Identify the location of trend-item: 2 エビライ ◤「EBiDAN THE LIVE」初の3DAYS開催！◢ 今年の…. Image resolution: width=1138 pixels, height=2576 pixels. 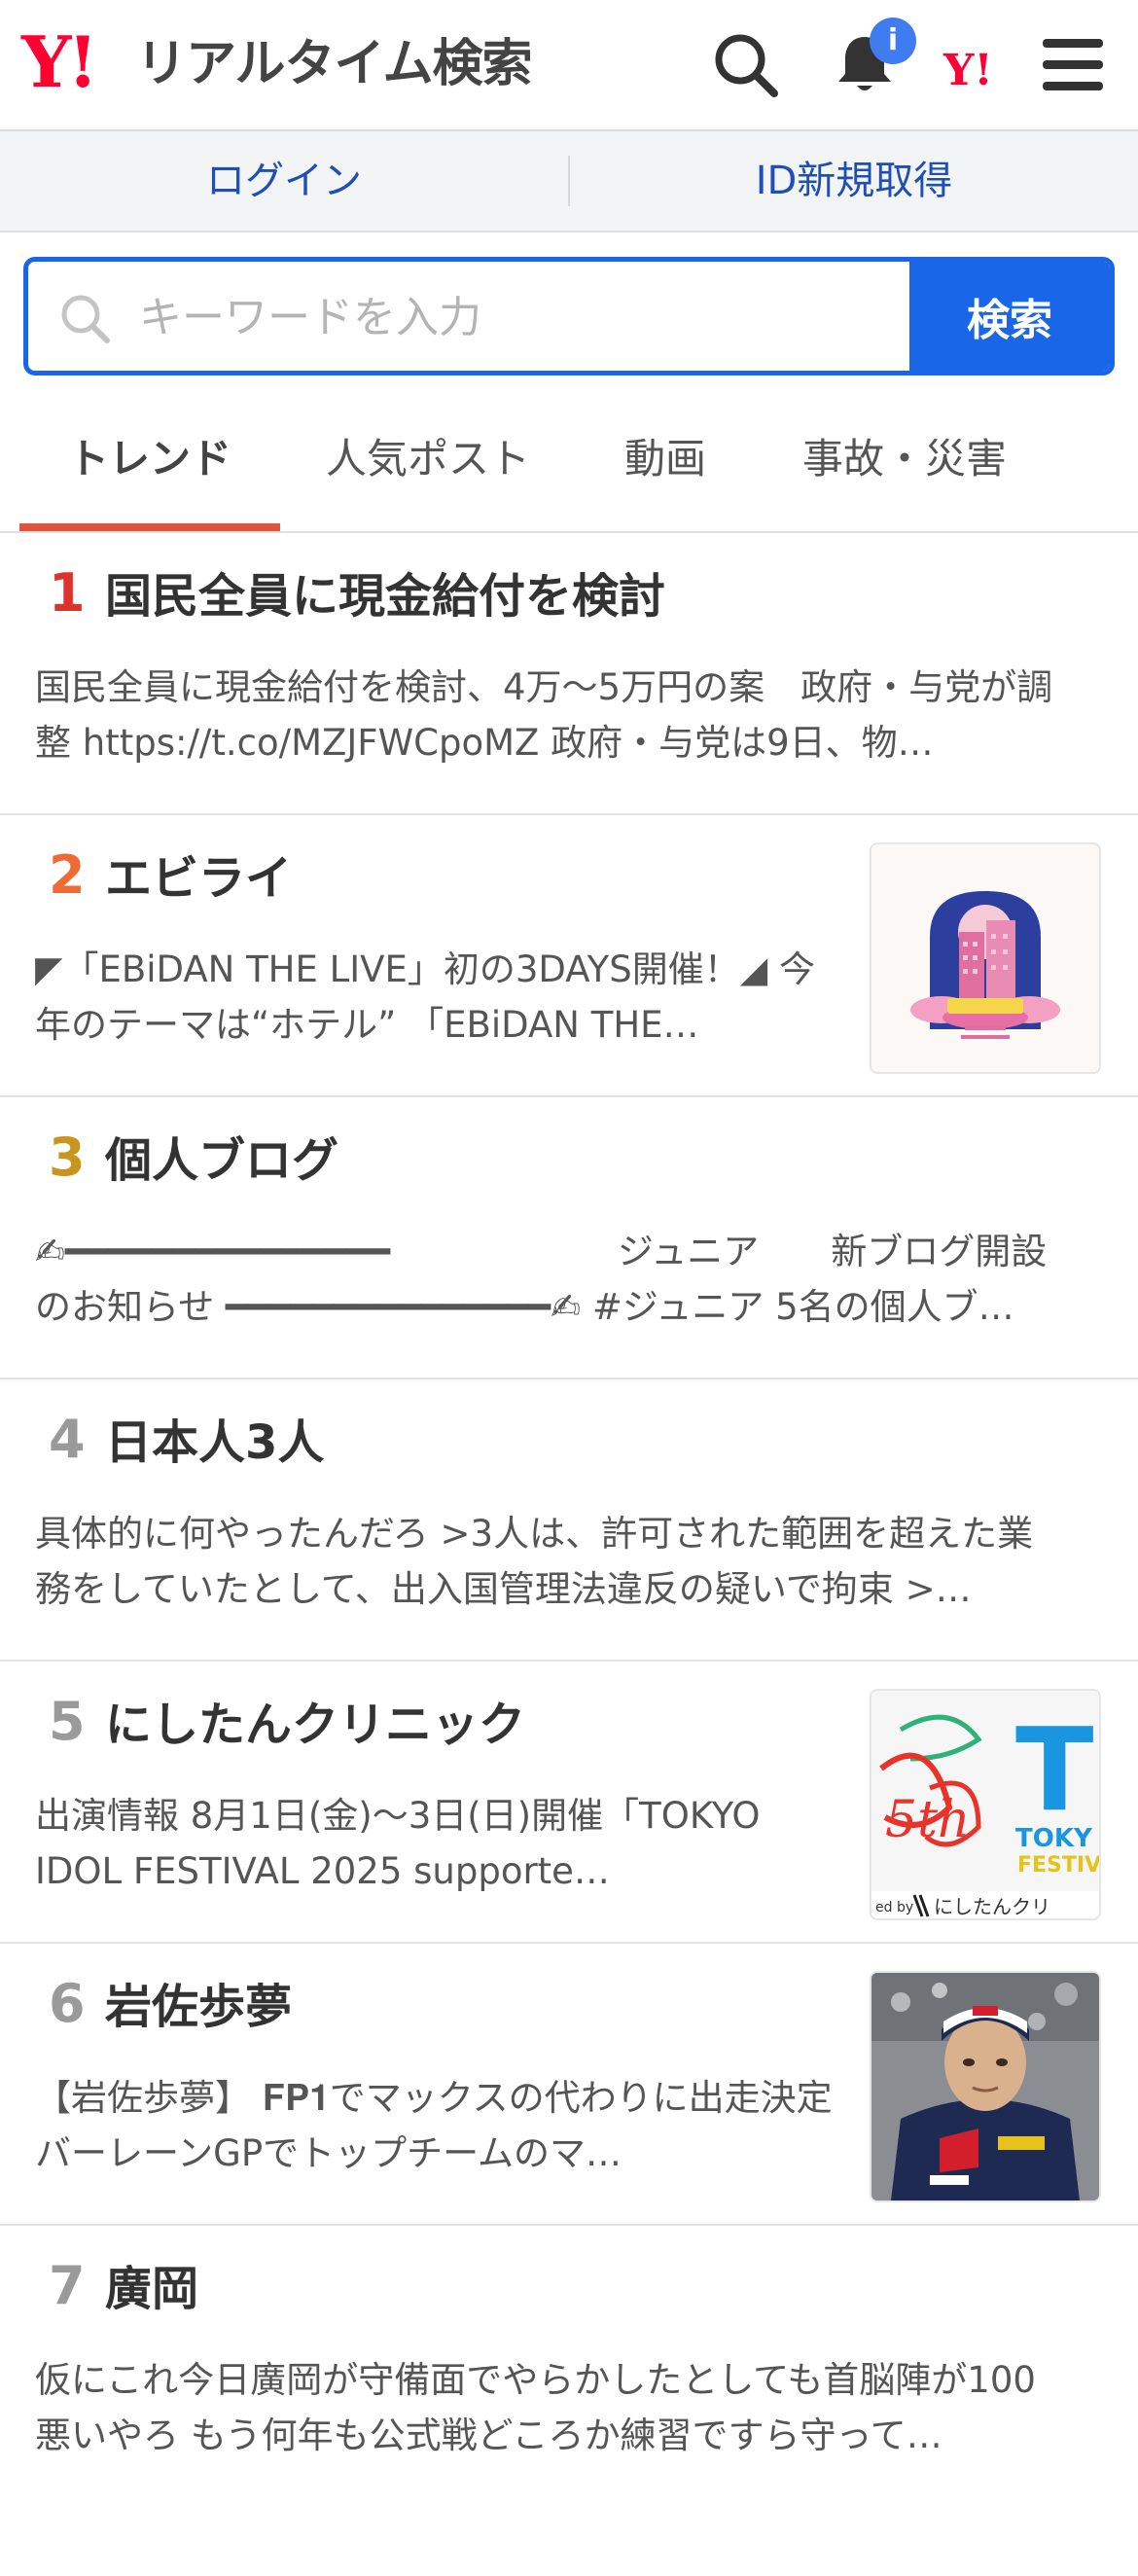
(569, 956).